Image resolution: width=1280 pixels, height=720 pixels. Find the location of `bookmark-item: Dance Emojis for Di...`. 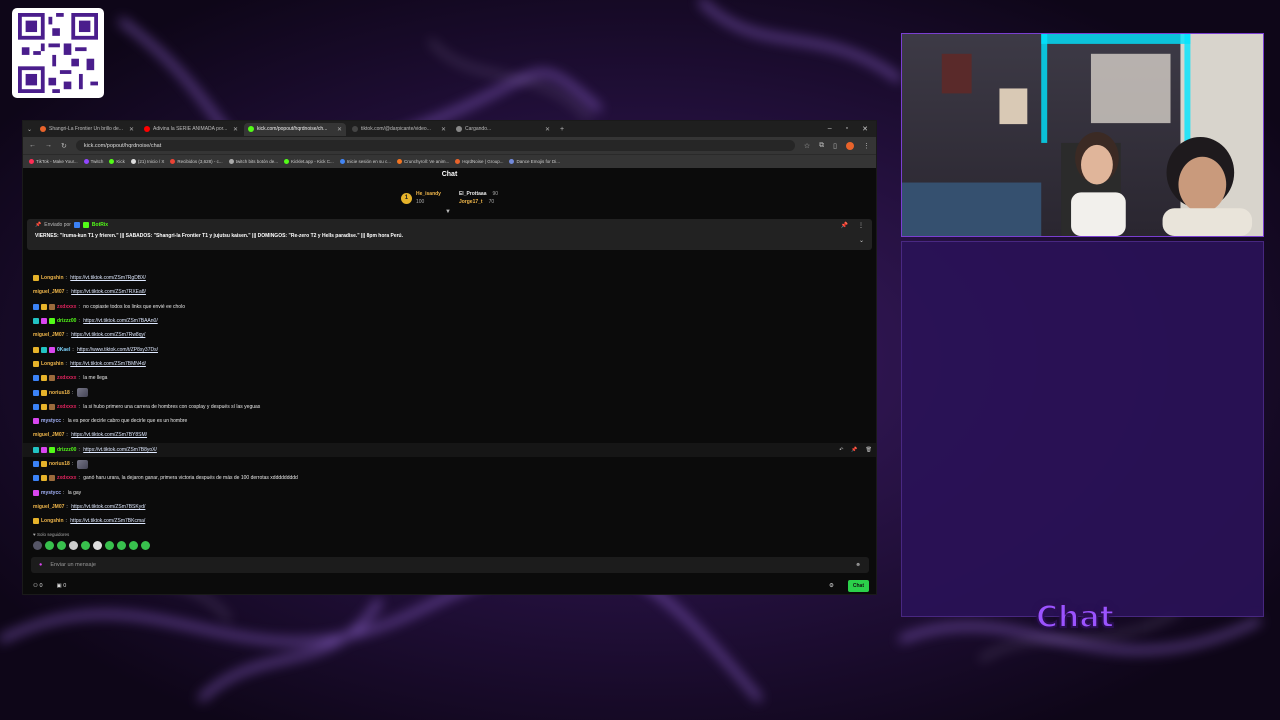

bookmark-item: Dance Emojis for Di... is located at coordinates (534, 161).